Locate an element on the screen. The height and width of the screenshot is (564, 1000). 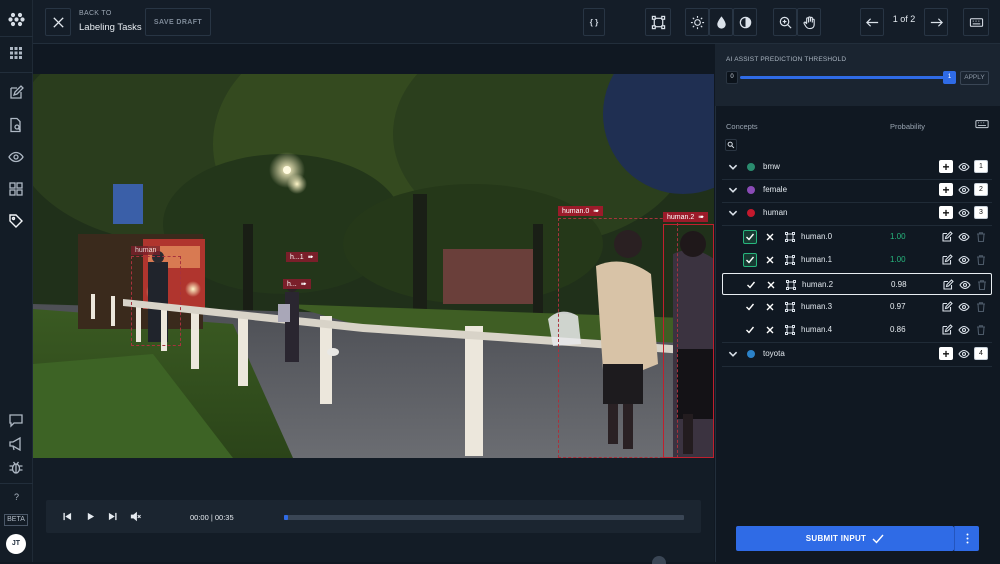
bbox-label-human-0: human.0 ➠ is located at coordinates (581, 211).